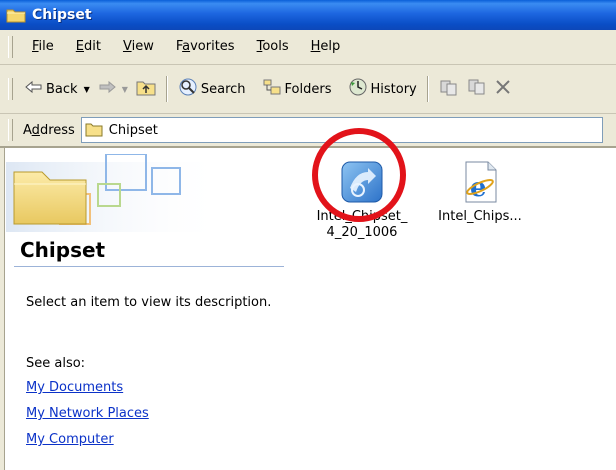  Describe the element at coordinates (62, 89) in the screenshot. I see `back-label: Back` at that location.